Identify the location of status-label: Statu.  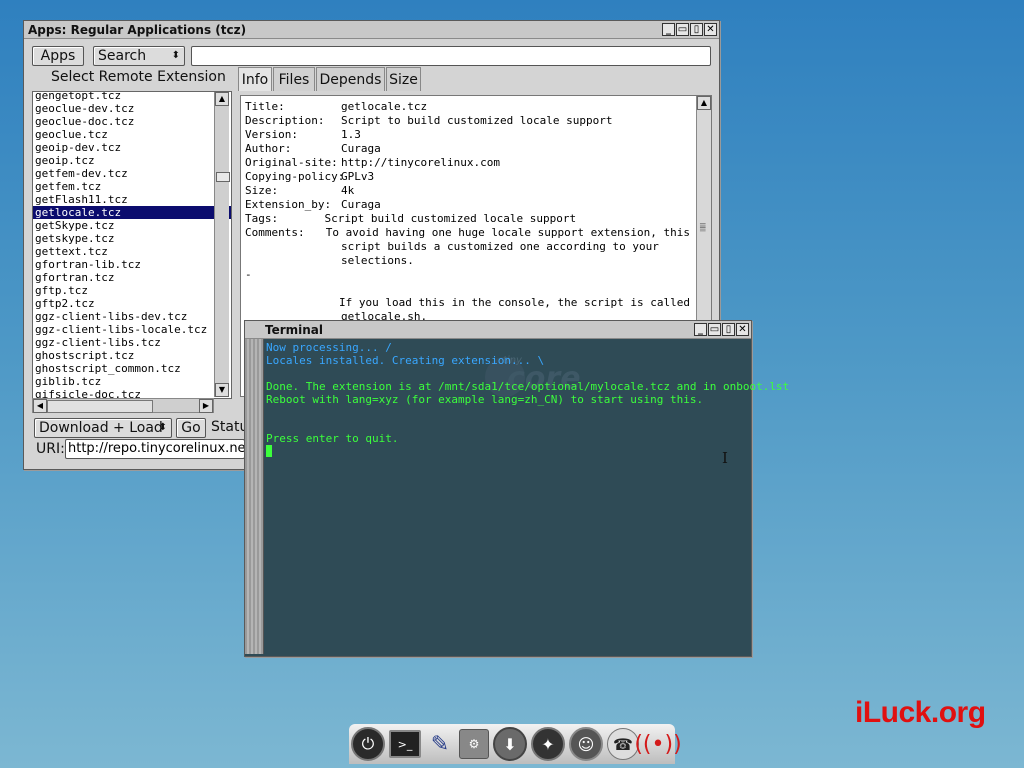
(230, 427).